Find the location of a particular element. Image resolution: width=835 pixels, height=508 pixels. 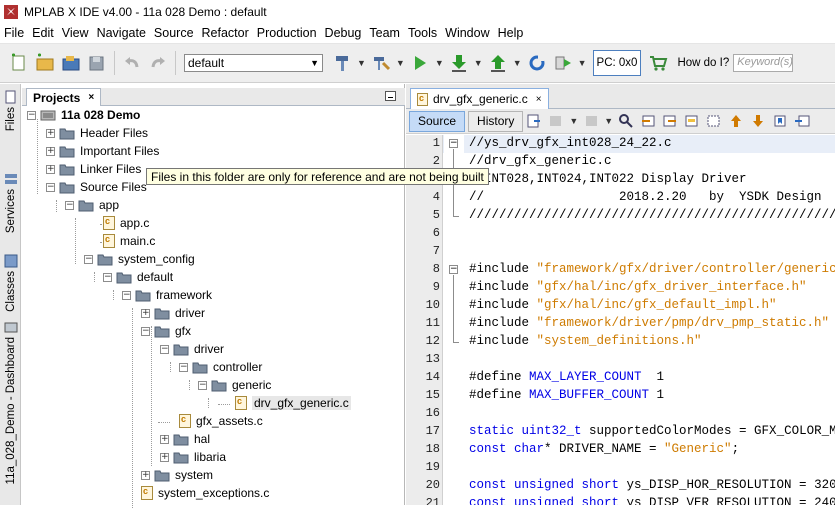

read-device-icon is located at coordinates (498, 63).